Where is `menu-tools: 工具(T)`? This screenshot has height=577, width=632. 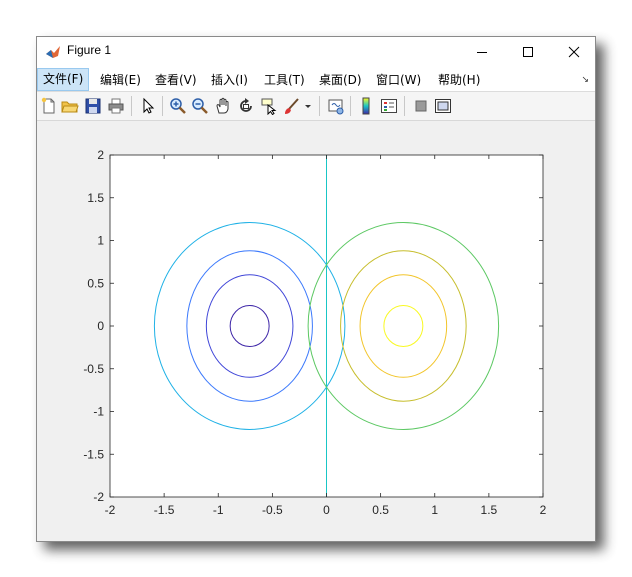 menu-tools: 工具(T) is located at coordinates (284, 80).